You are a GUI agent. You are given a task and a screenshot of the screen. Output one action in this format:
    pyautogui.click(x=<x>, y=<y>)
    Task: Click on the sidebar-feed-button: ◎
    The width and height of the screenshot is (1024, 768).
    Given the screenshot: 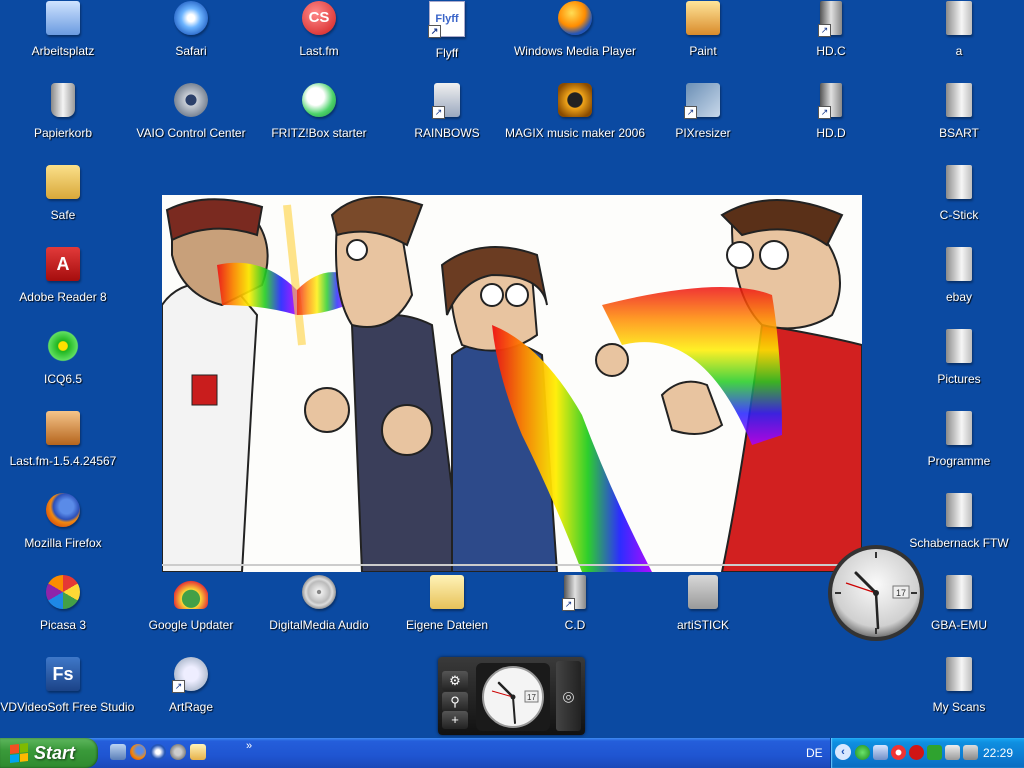 What is the action you would take?
    pyautogui.click(x=568, y=696)
    